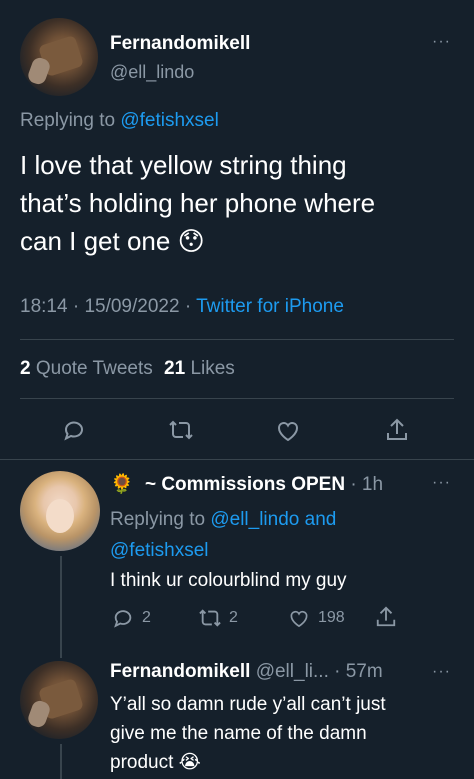 The image size is (474, 779). Describe the element at coordinates (198, 203) in the screenshot. I see `tweet-text-line: that’s holding her phone where` at that location.